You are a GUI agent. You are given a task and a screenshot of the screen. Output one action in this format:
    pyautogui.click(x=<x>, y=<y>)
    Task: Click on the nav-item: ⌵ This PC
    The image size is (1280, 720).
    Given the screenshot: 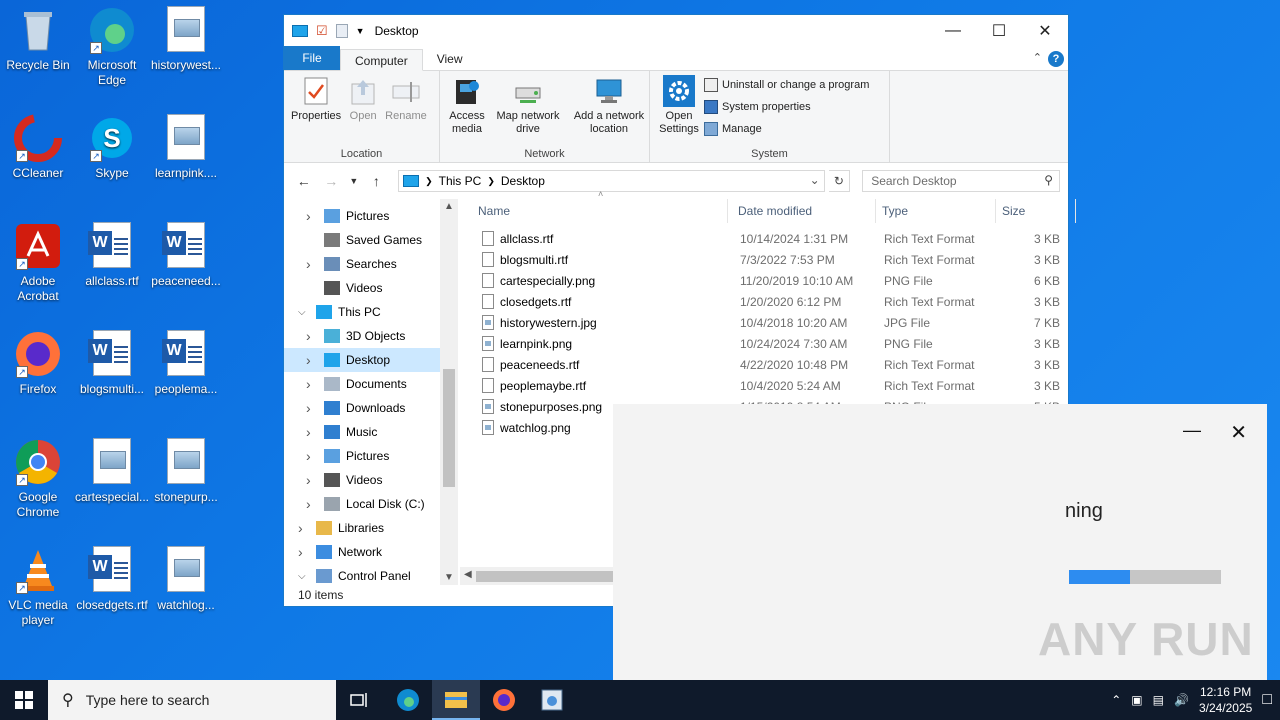 What is the action you would take?
    pyautogui.click(x=362, y=312)
    